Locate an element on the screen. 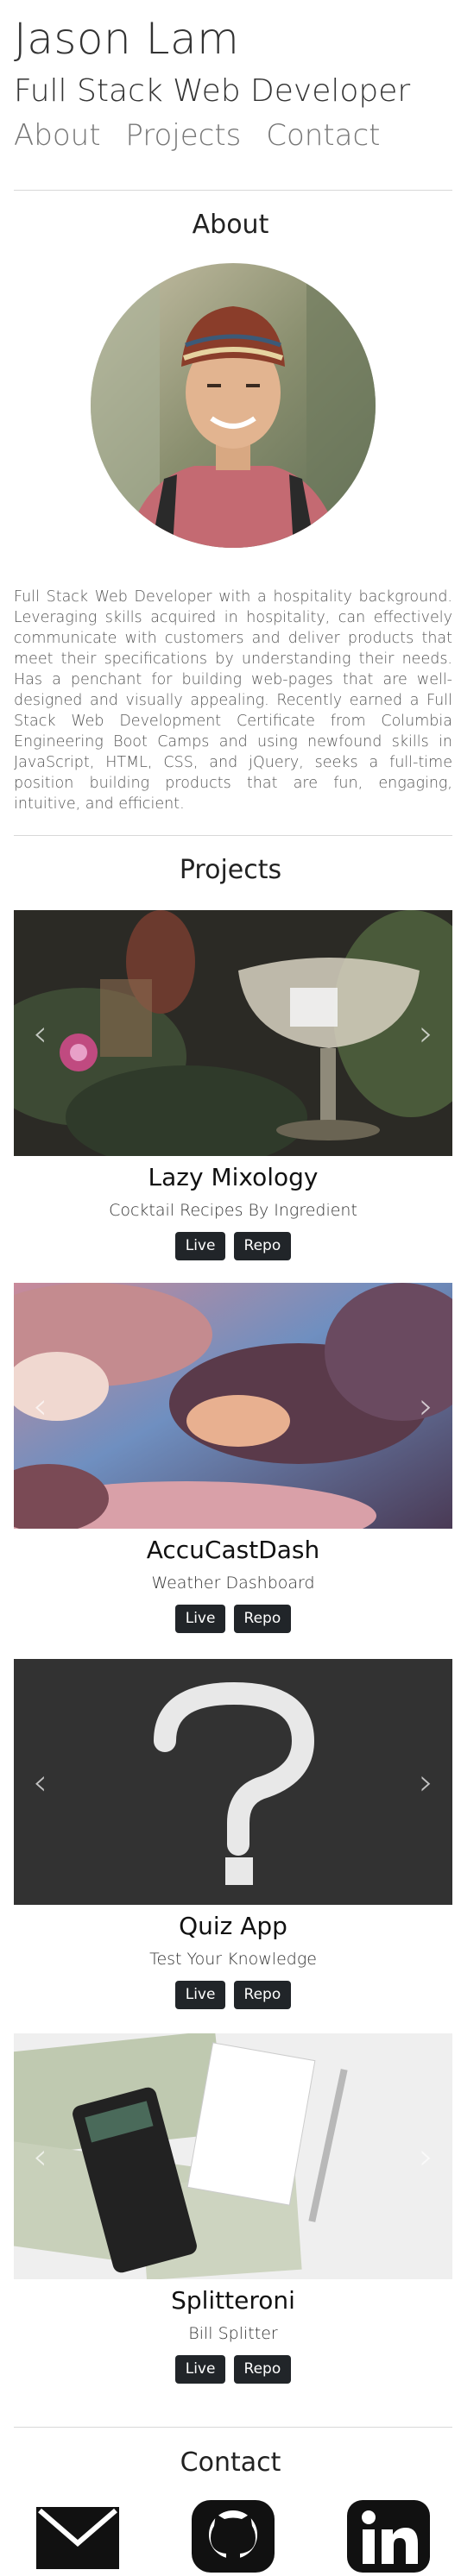  nav-projects-link: Projects is located at coordinates (183, 135).